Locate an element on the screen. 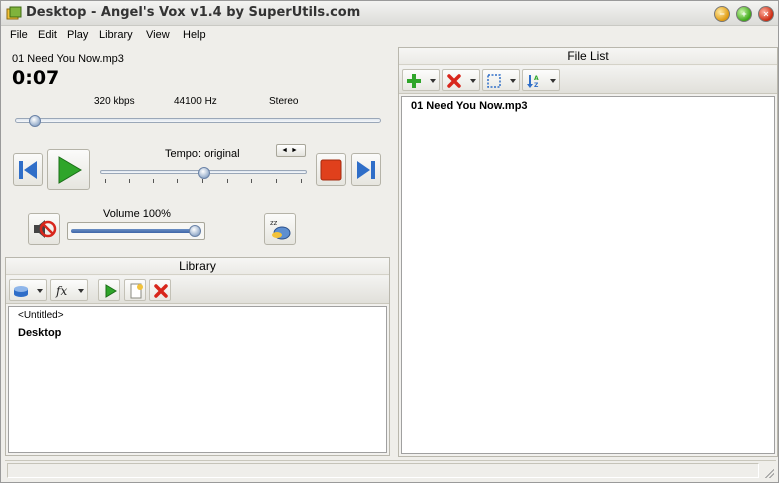 The height and width of the screenshot is (483, 779). library-delete-button is located at coordinates (160, 290).